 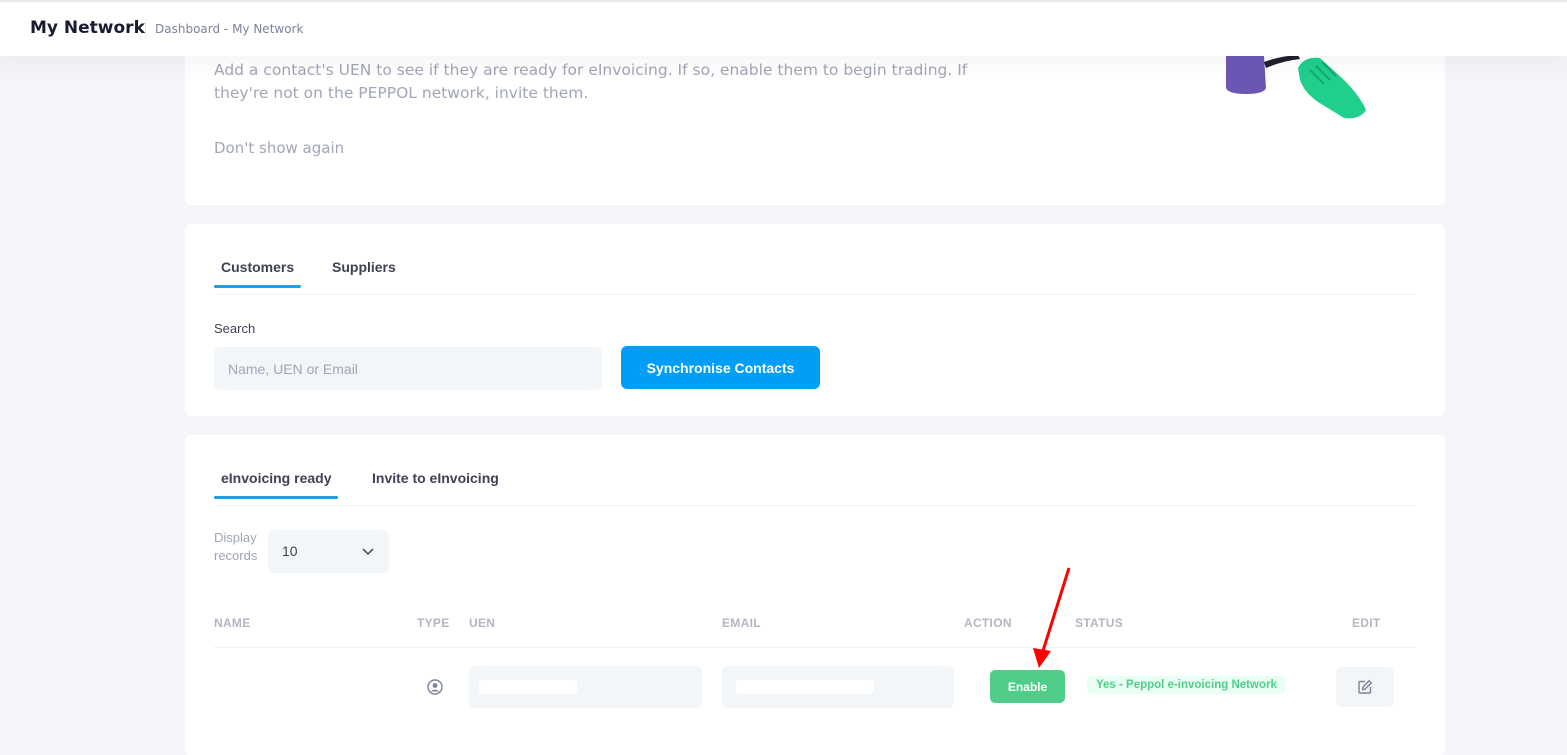 What do you see at coordinates (435, 687) in the screenshot?
I see `user-circle-icon` at bounding box center [435, 687].